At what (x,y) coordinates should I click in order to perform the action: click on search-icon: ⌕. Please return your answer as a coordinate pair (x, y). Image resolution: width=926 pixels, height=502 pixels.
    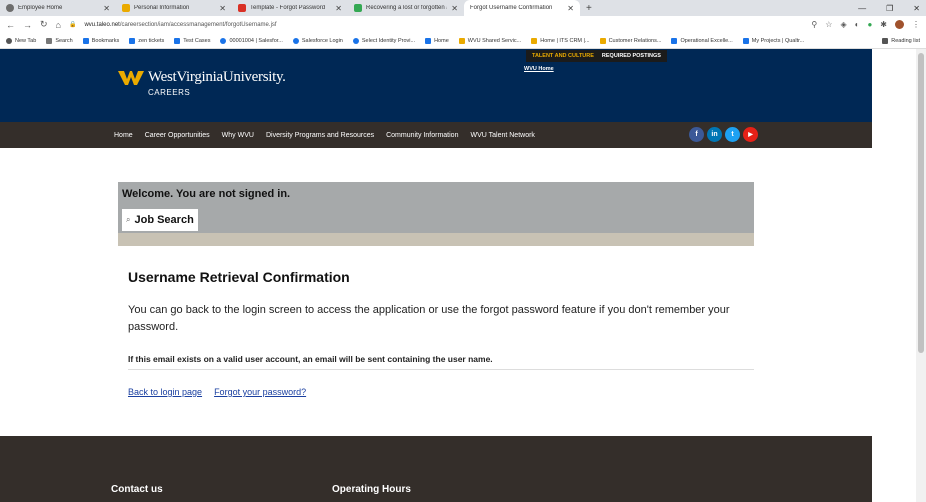
    Looking at the image, I should click on (128, 219).